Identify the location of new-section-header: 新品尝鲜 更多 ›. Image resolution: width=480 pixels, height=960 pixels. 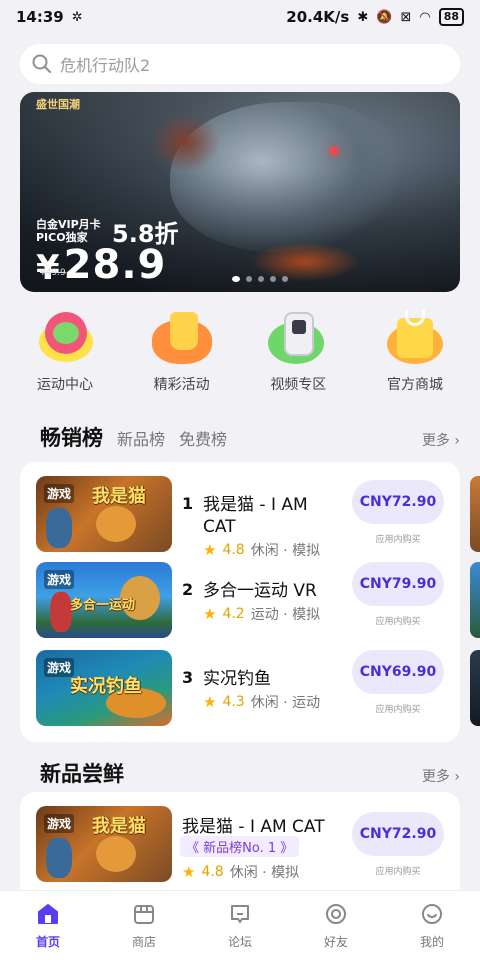
(250, 773).